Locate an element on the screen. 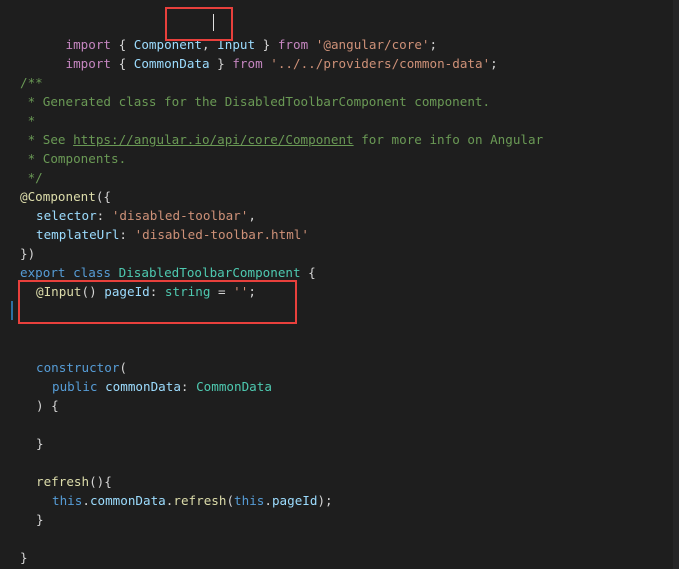 The height and width of the screenshot is (569, 679). code-line-refresh-call: this.commonData.refresh(this.pageId); is located at coordinates (339, 500).